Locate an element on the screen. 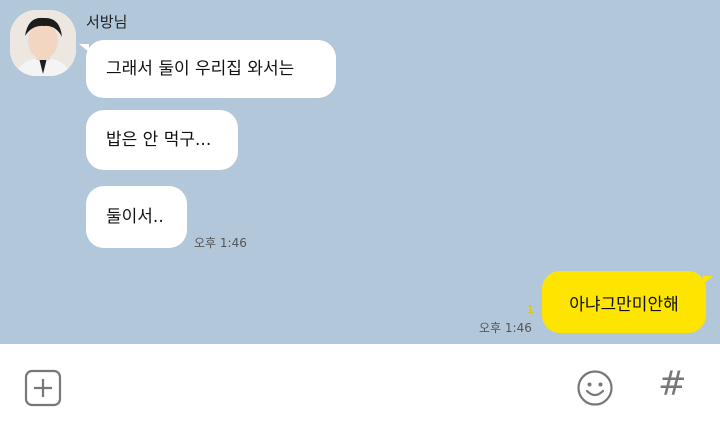 The image size is (720, 428). message-text: 둘이서.. is located at coordinates (135, 217).